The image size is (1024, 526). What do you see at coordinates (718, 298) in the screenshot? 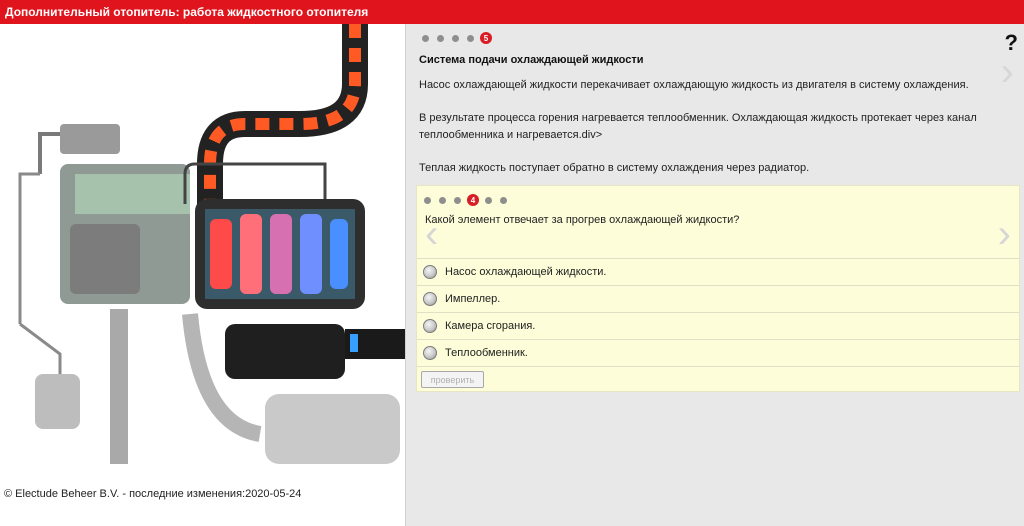
I see `answer-option: Импеллер.` at bounding box center [718, 298].